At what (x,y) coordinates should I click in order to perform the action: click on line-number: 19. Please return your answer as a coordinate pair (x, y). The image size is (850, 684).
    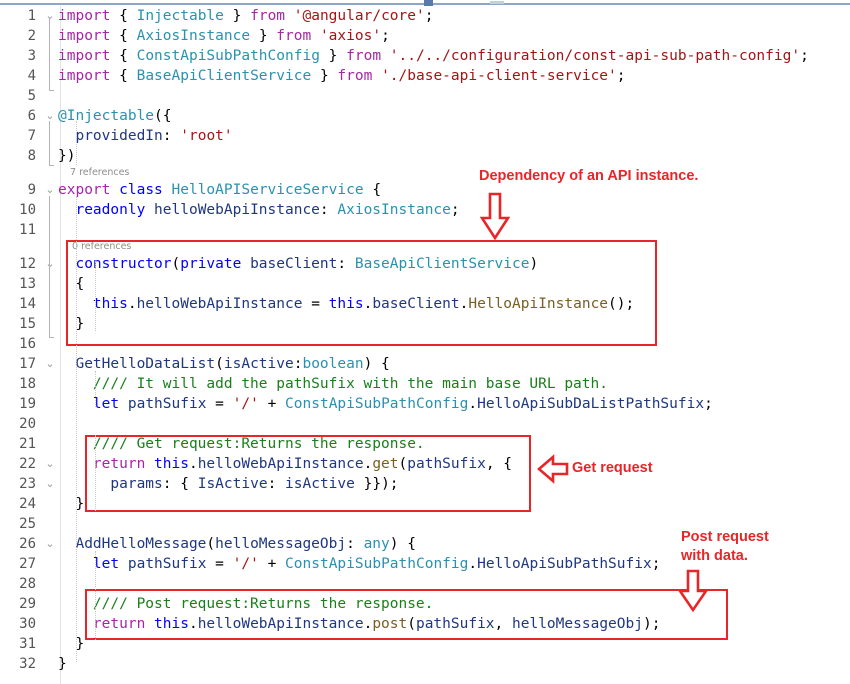
    Looking at the image, I should click on (27, 404).